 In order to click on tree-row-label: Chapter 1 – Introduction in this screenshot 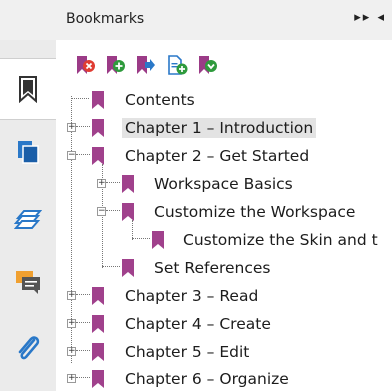, I will do `click(219, 128)`.